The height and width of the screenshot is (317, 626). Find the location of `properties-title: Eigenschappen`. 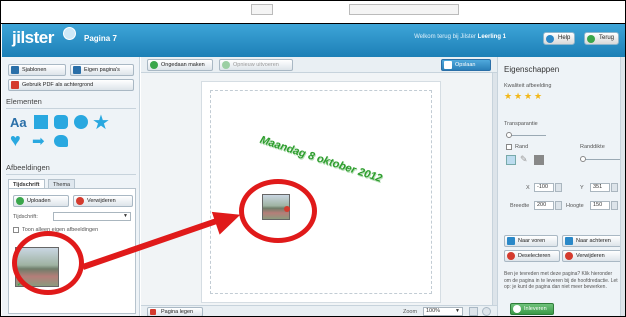

properties-title: Eigenschappen is located at coordinates (532, 69).